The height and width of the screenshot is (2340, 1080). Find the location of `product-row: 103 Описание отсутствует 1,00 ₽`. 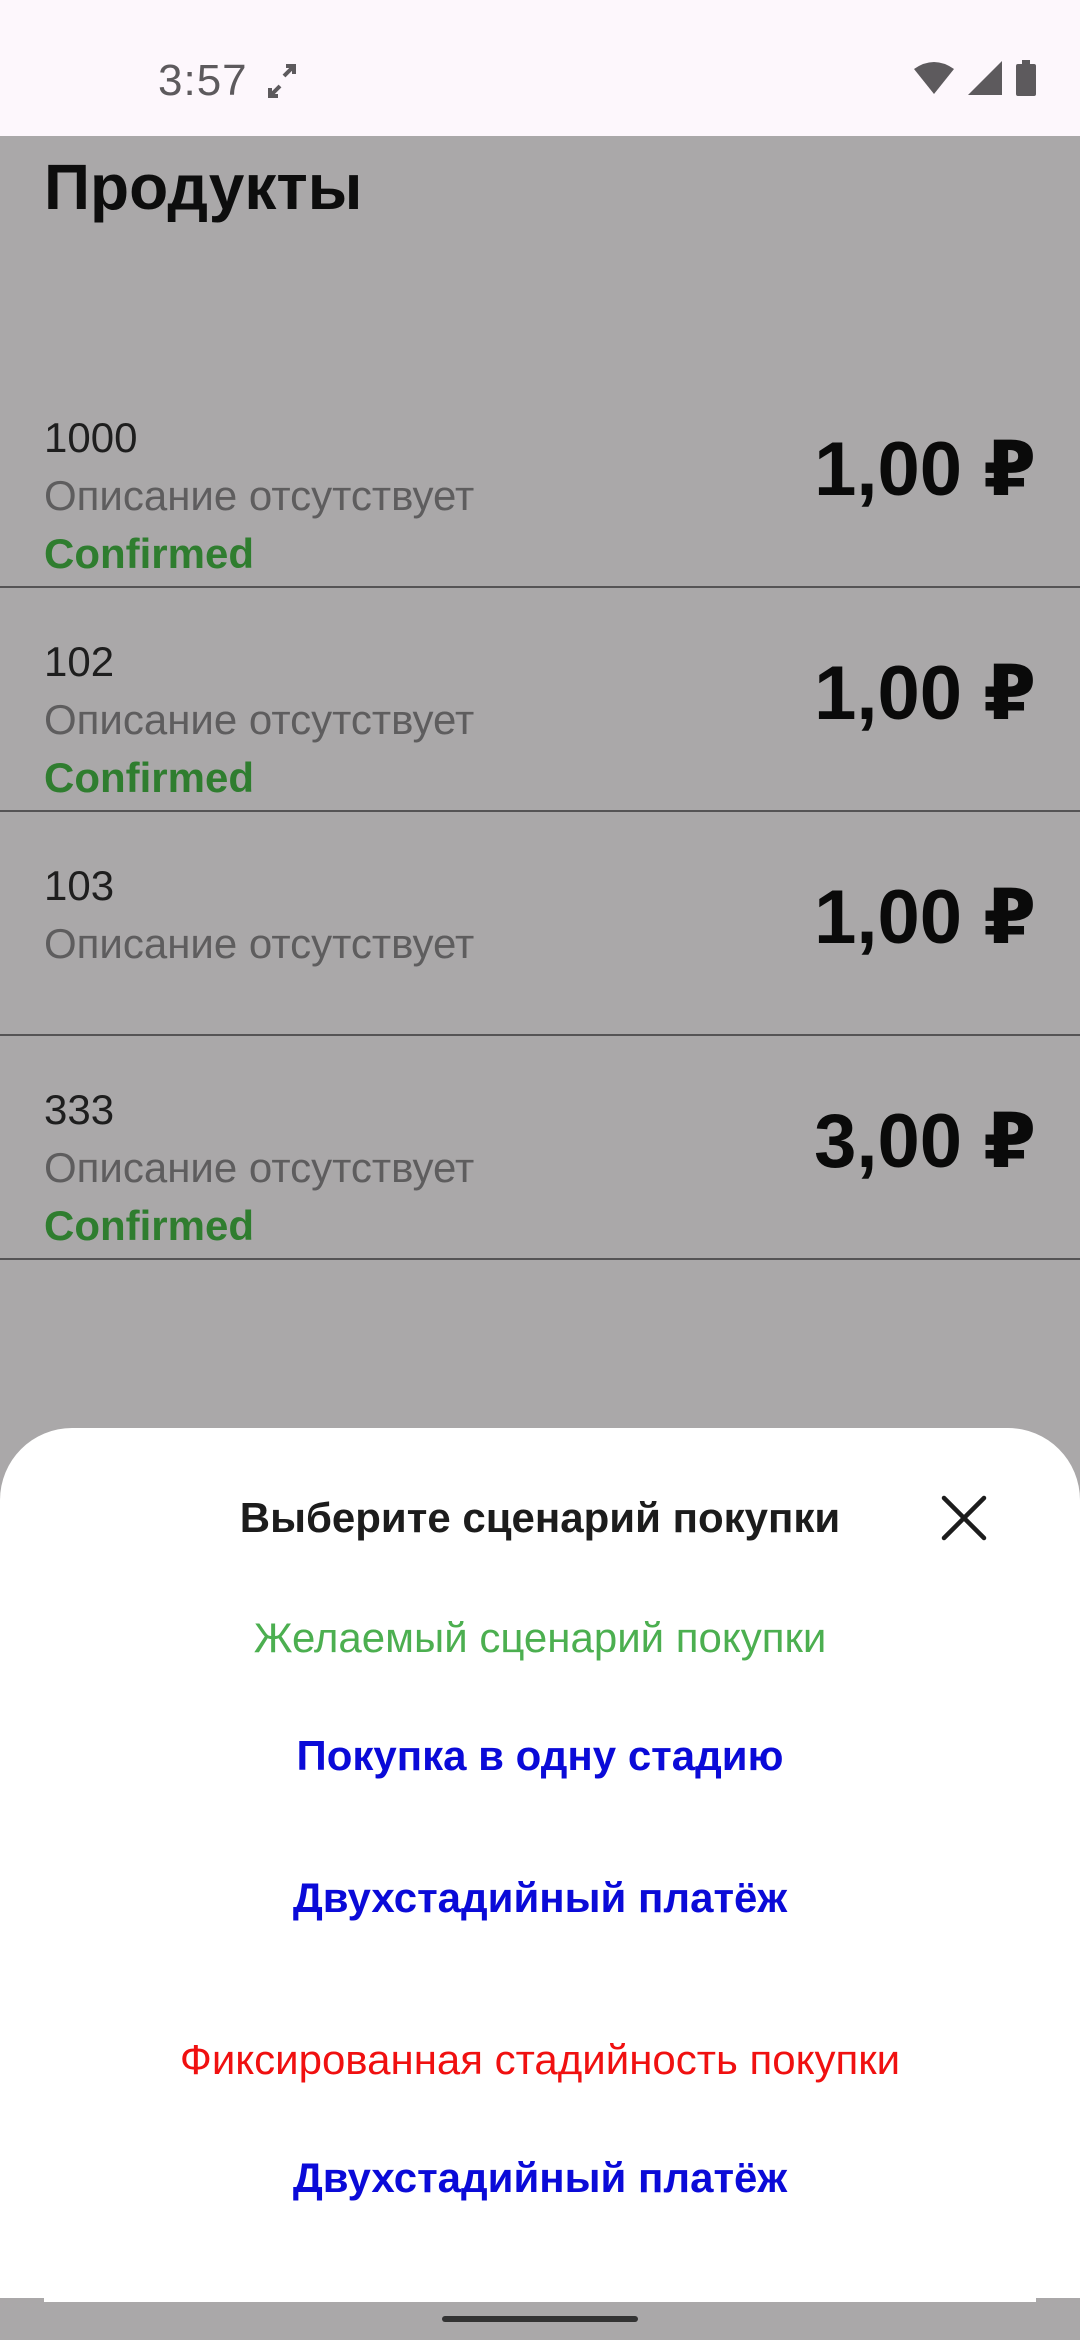

product-row: 103 Описание отсутствует 1,00 ₽ is located at coordinates (540, 924).